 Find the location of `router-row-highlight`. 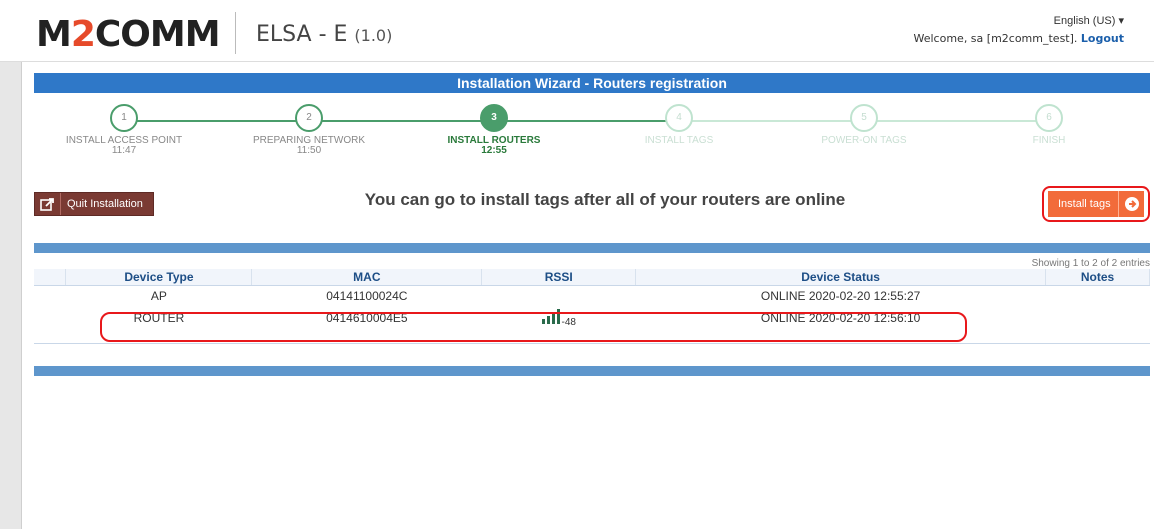

router-row-highlight is located at coordinates (533, 327).